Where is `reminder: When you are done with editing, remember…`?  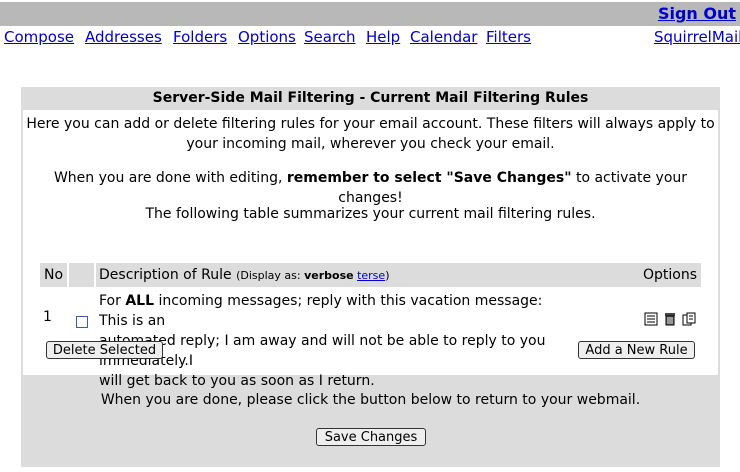
reminder: When you are done with editing, remember… is located at coordinates (370, 188).